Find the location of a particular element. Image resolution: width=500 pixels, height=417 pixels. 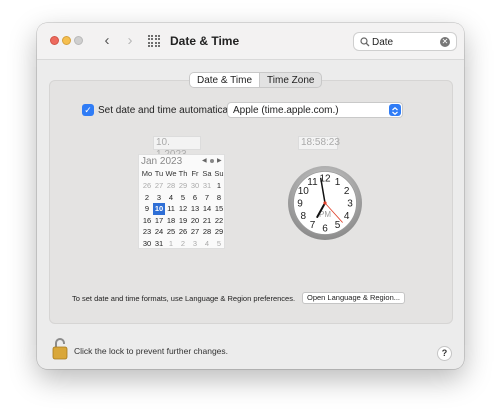

weekday-label: Fr is located at coordinates (195, 173).